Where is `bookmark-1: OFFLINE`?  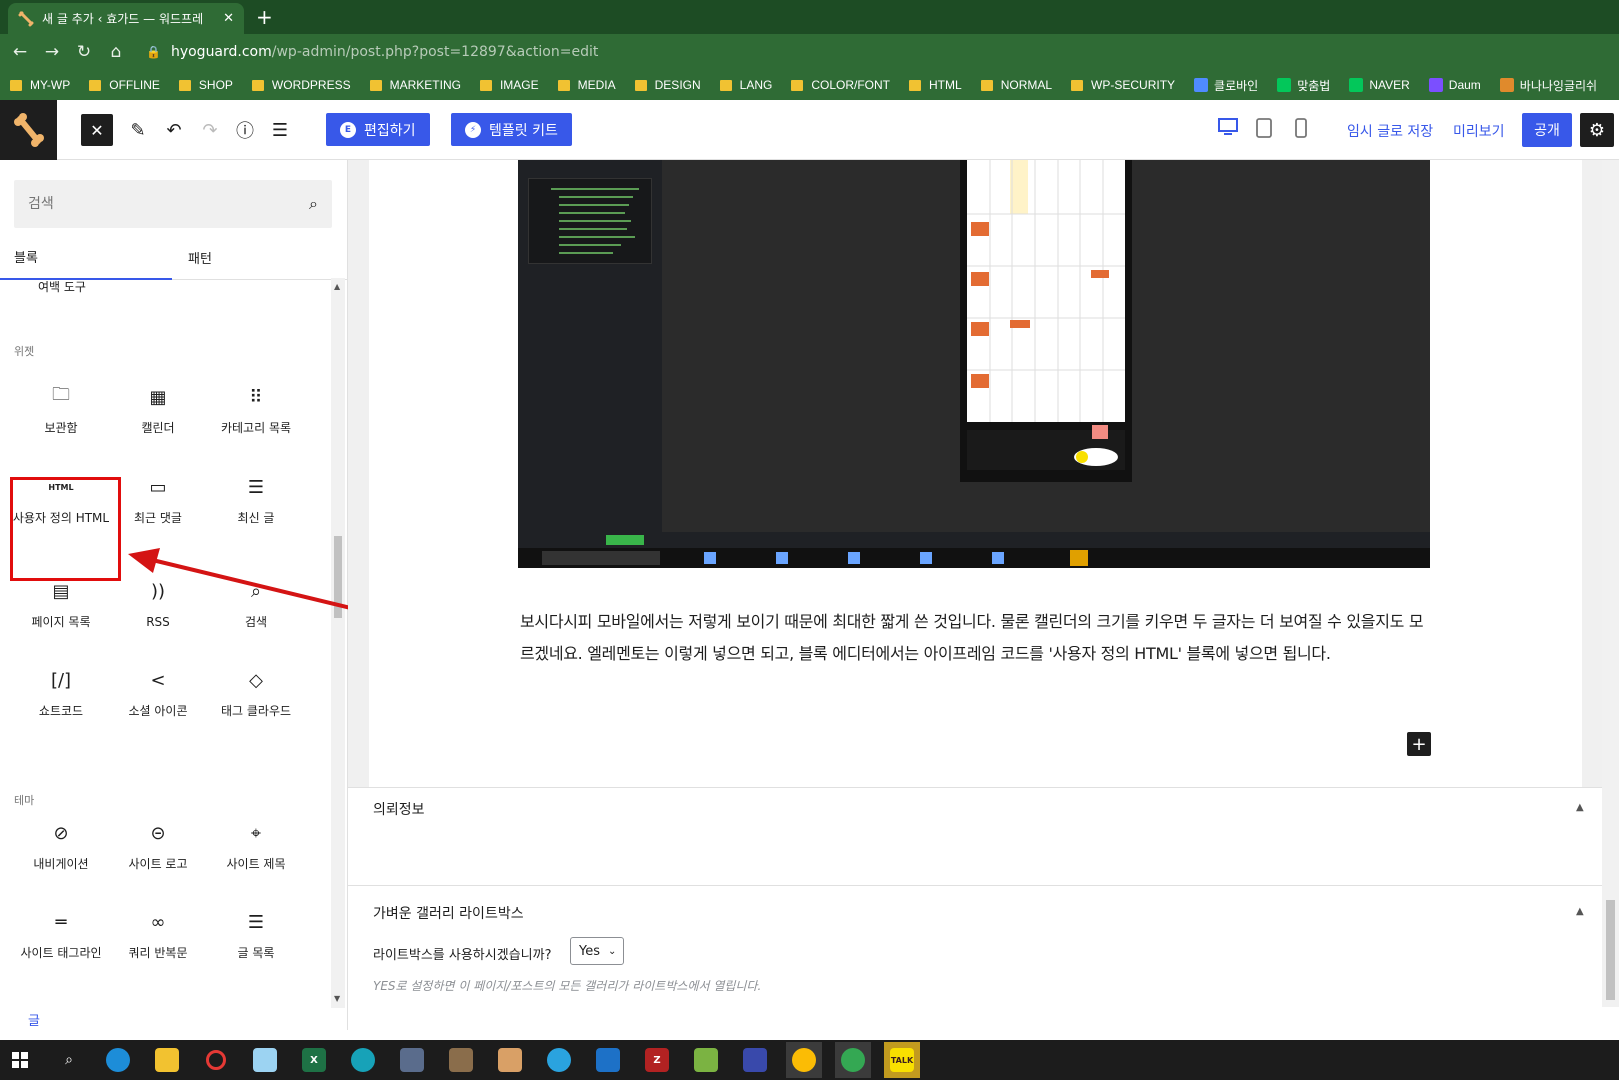
bookmark-1: OFFLINE is located at coordinates (124, 85).